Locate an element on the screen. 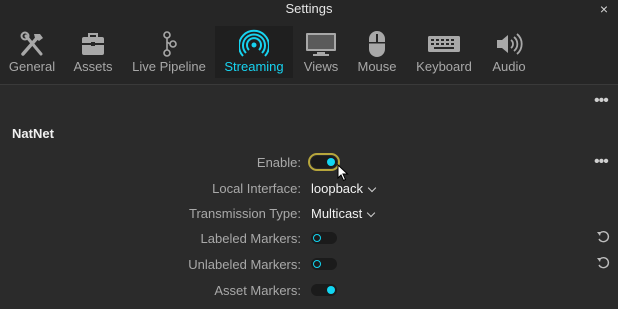 This screenshot has height=309, width=618. pipeline-icon is located at coordinates (169, 44).